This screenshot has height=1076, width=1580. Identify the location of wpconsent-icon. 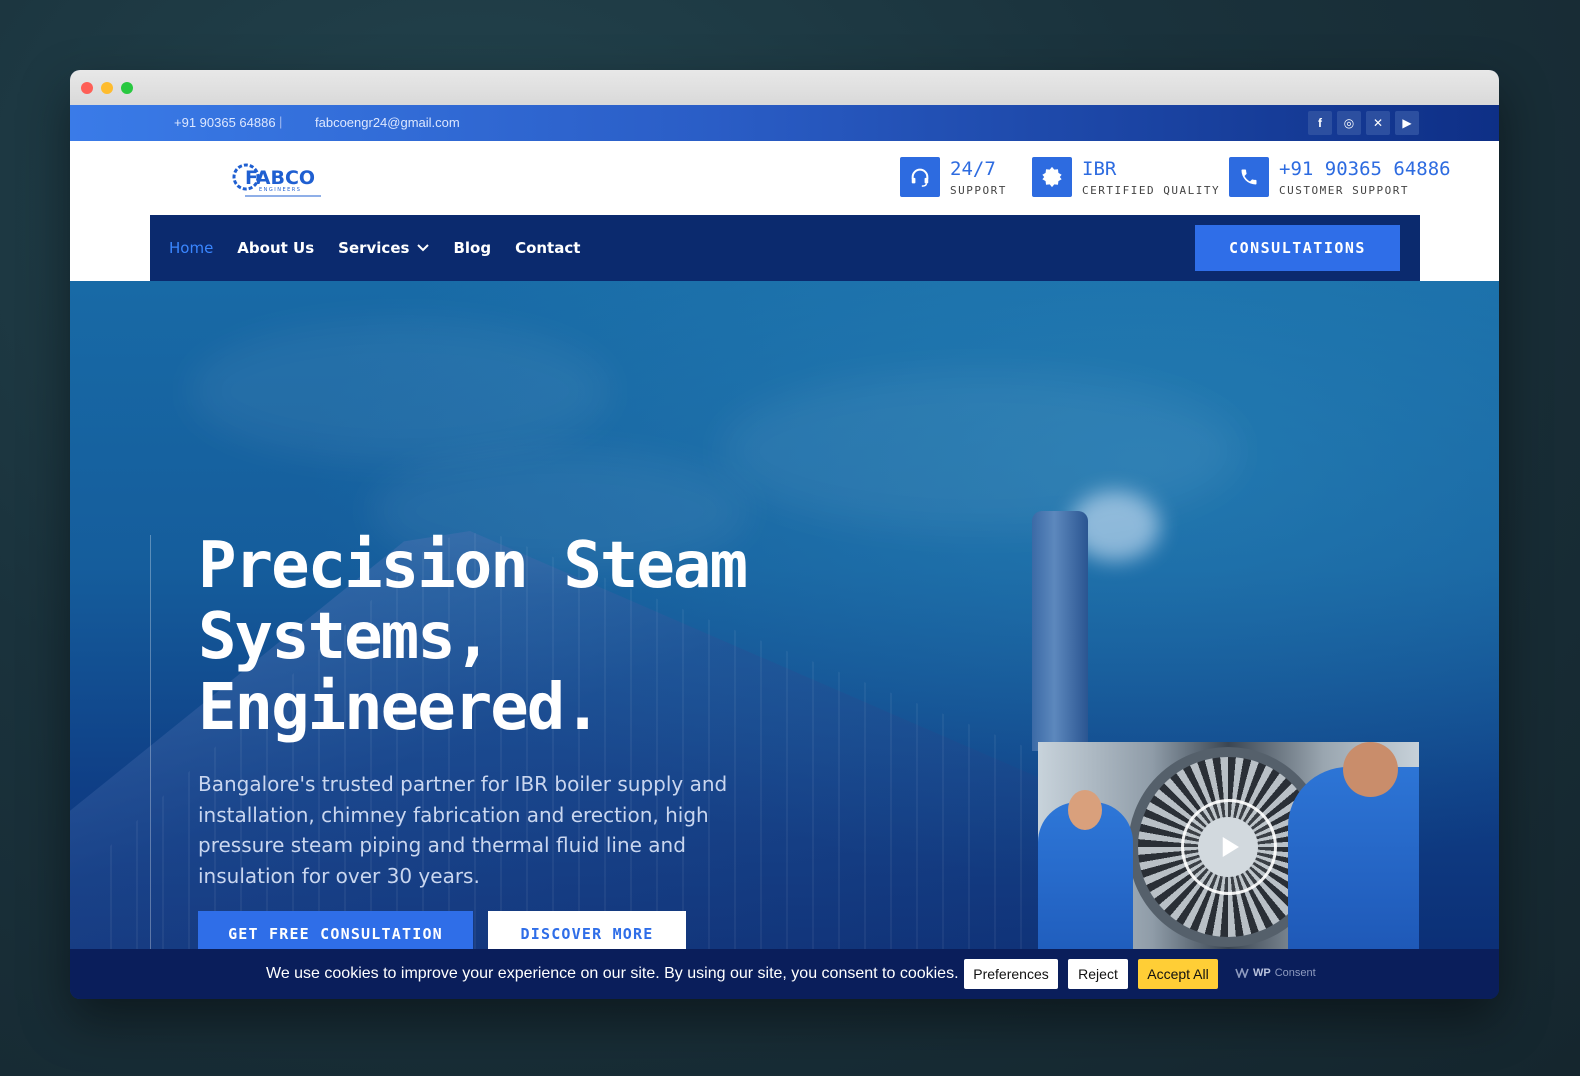
(1242, 973).